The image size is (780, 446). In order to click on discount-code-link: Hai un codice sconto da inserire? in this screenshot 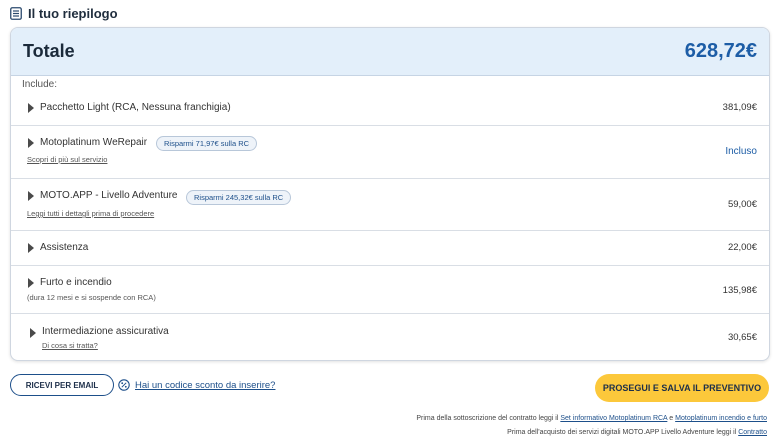, I will do `click(196, 385)`.